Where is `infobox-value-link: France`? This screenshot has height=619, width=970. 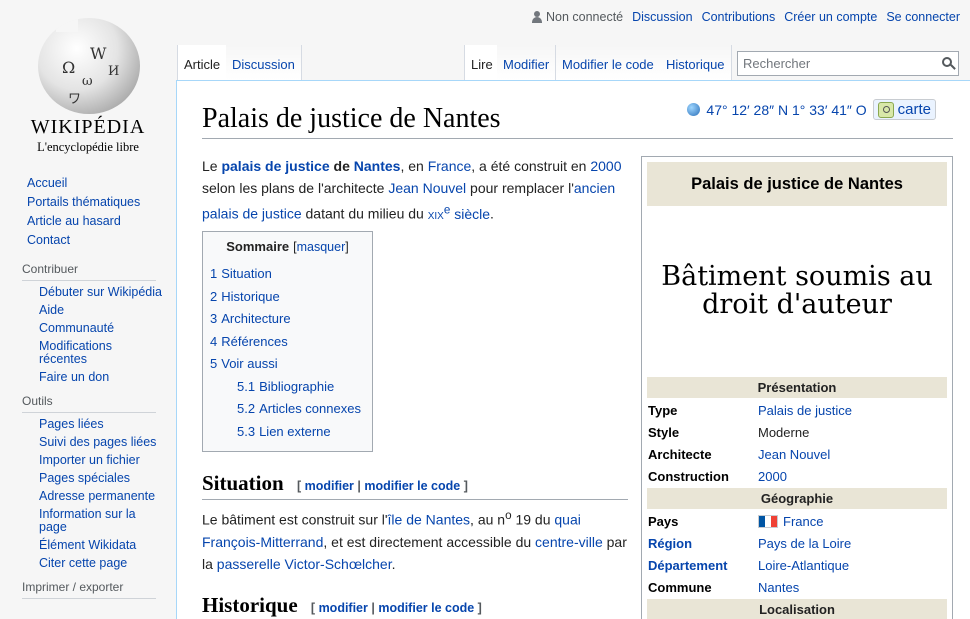 infobox-value-link: France is located at coordinates (803, 521).